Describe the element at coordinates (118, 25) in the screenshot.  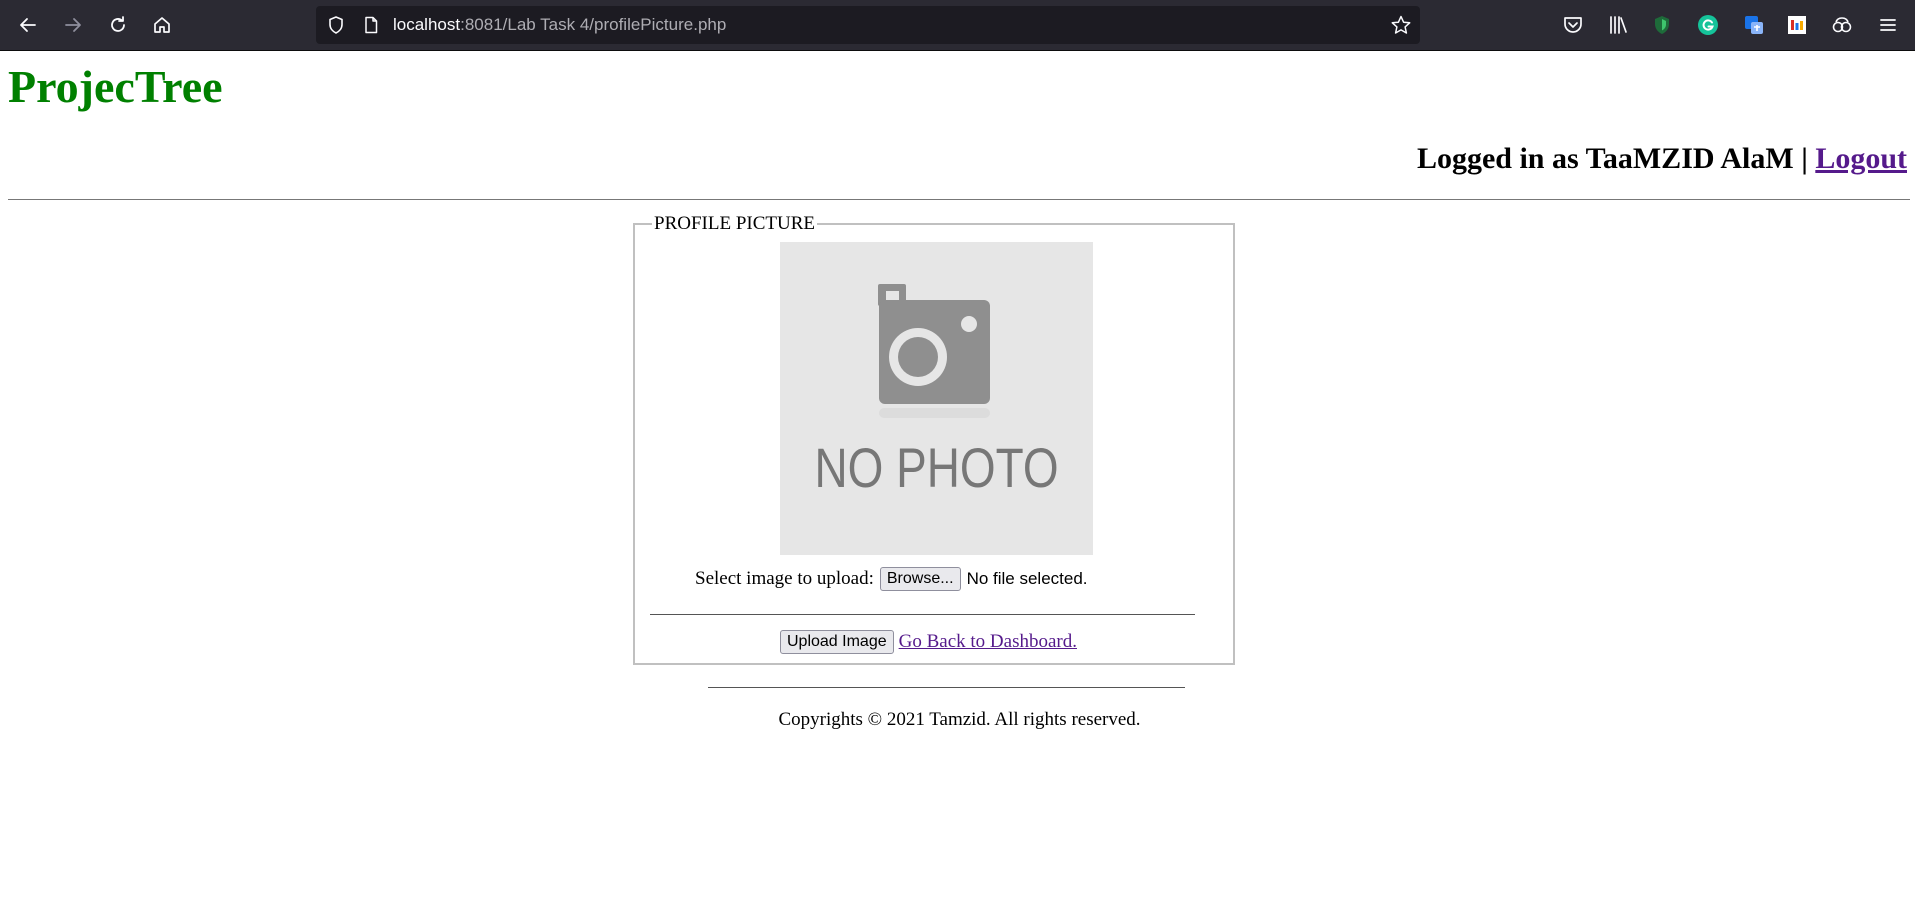
I see `reload-icon` at that location.